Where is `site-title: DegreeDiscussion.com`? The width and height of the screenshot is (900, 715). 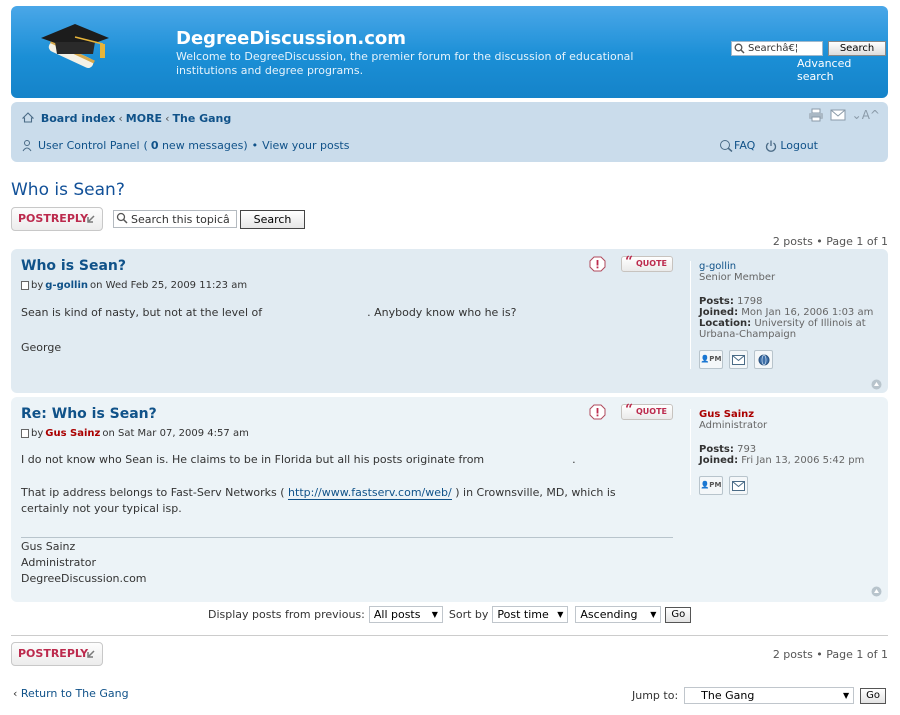
site-title: DegreeDiscussion.com is located at coordinates (291, 38).